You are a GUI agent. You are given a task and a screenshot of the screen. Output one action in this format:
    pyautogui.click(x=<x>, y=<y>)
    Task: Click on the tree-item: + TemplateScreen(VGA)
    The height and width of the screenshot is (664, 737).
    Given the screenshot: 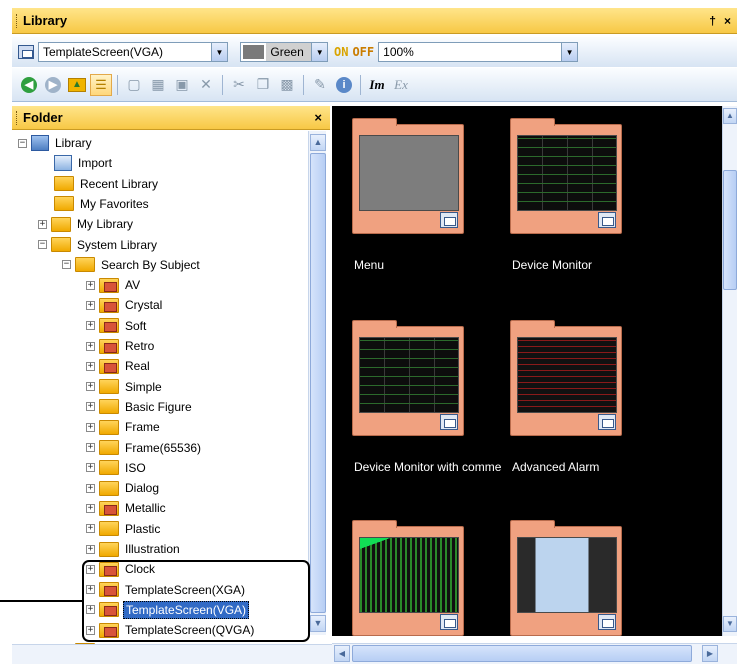 What is the action you would take?
    pyautogui.click(x=168, y=610)
    